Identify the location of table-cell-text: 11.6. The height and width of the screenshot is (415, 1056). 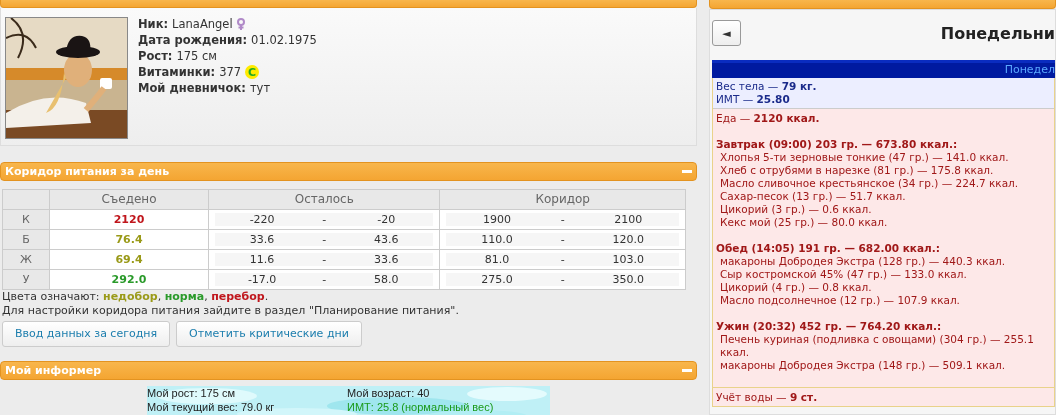
(262, 259).